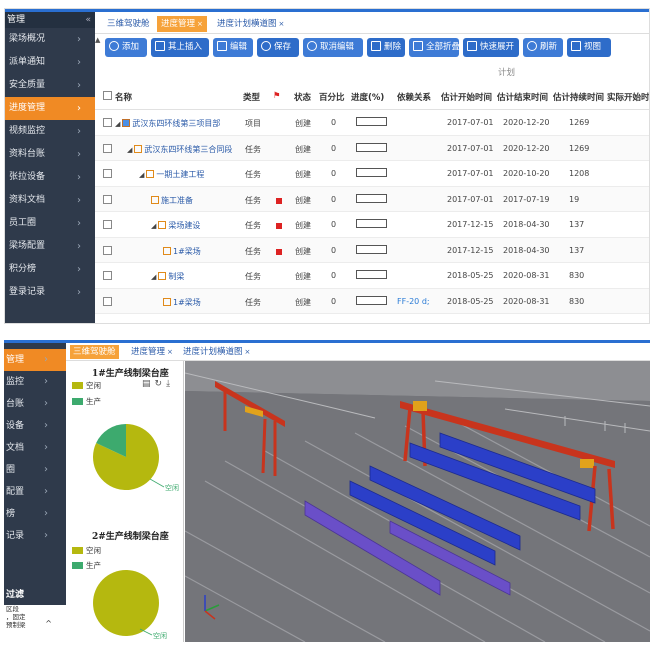 The height and width of the screenshot is (647, 654). I want to click on sidebar-item: 视频监控 ›, so click(50, 131).